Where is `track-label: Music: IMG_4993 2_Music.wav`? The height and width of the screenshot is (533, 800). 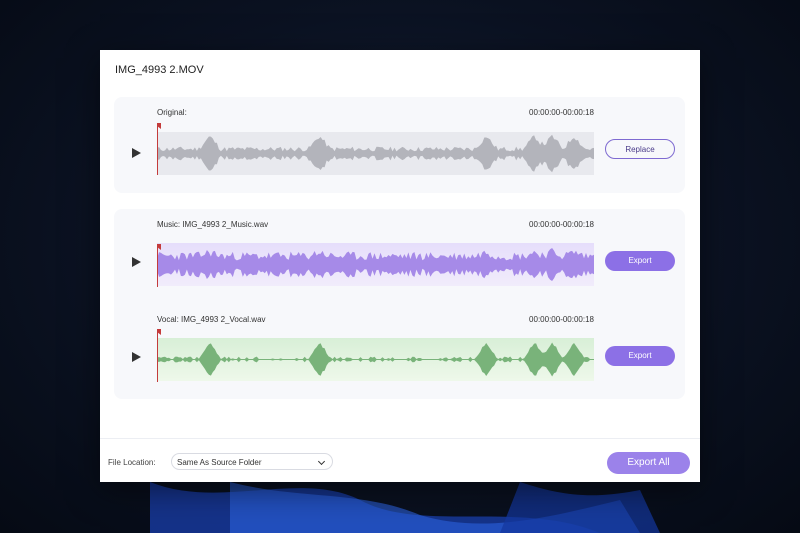
track-label: Music: IMG_4993 2_Music.wav is located at coordinates (213, 224).